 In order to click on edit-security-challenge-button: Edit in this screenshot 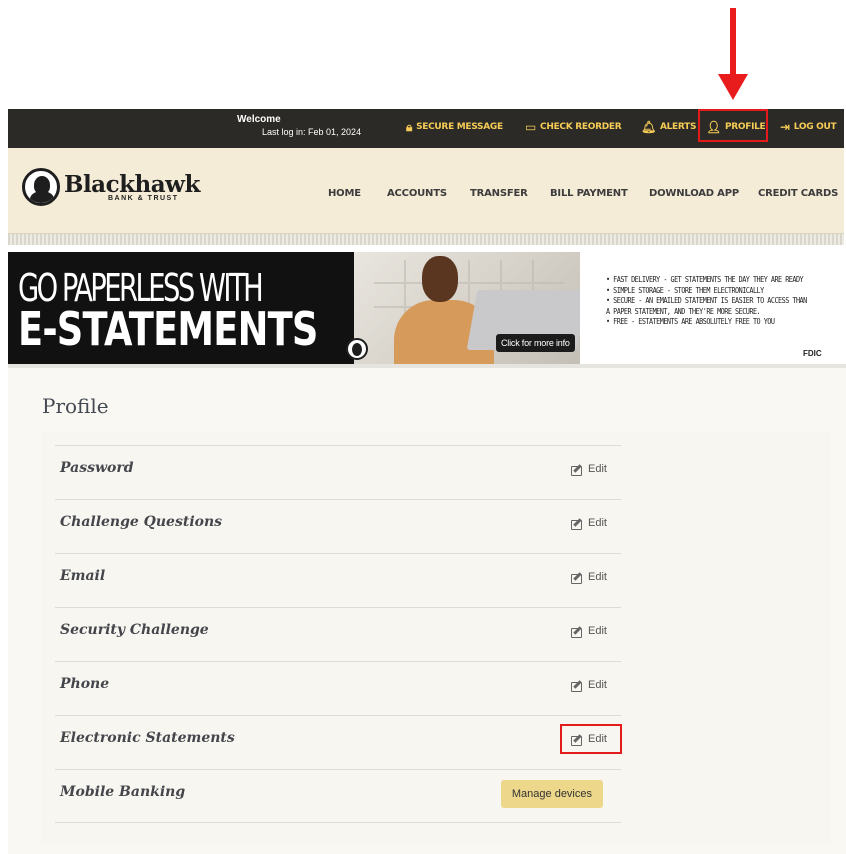, I will do `click(589, 631)`.